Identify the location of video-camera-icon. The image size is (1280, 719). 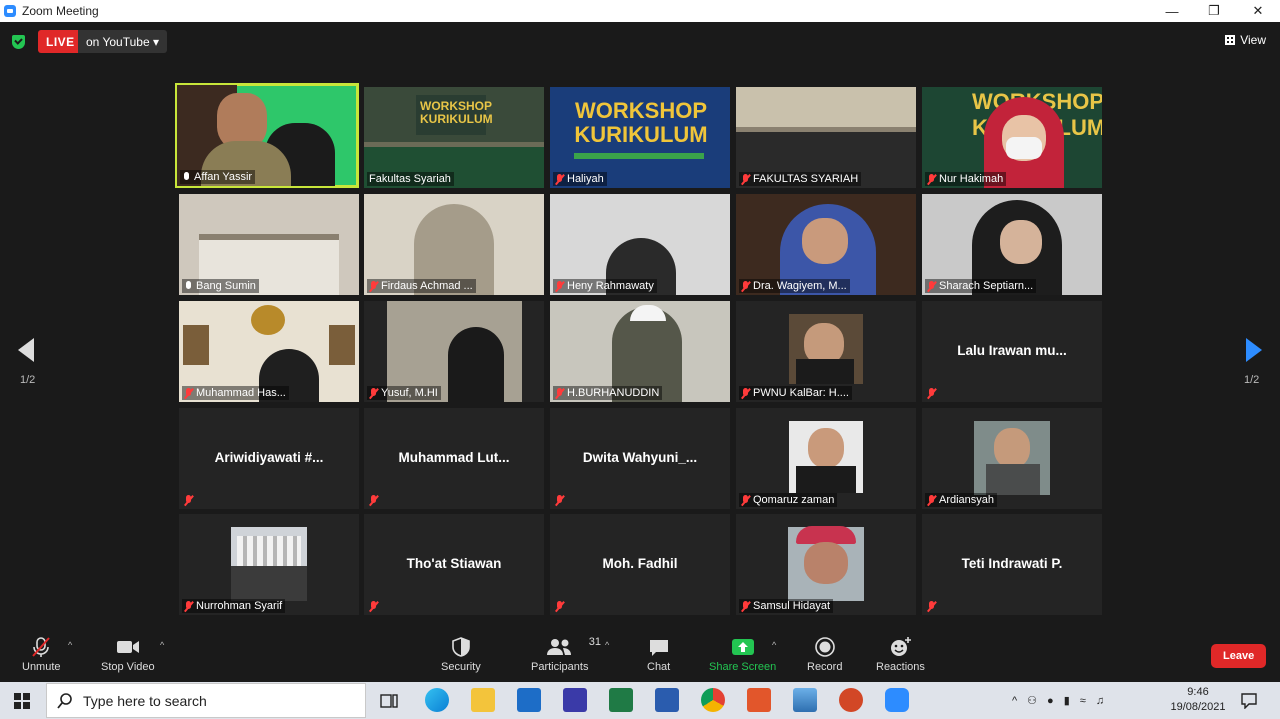
(127, 647).